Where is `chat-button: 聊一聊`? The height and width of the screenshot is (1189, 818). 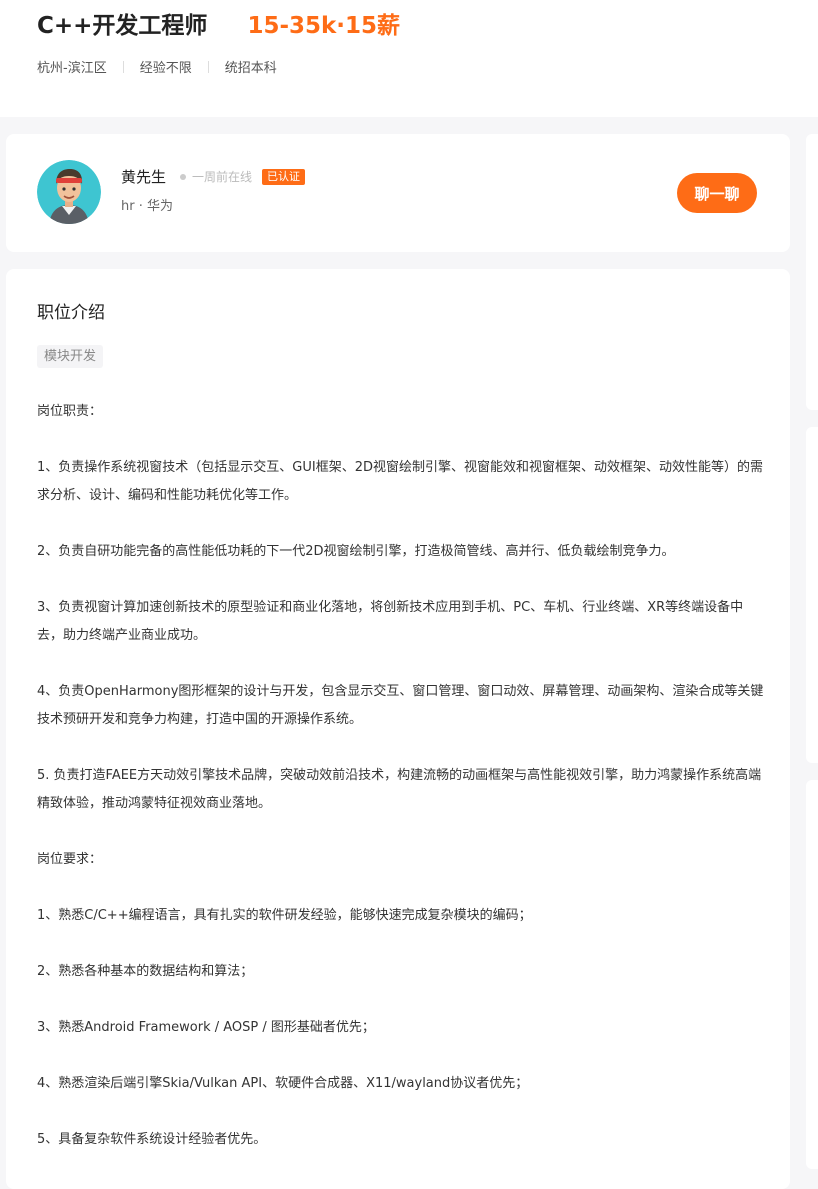
chat-button: 聊一聊 is located at coordinates (717, 193).